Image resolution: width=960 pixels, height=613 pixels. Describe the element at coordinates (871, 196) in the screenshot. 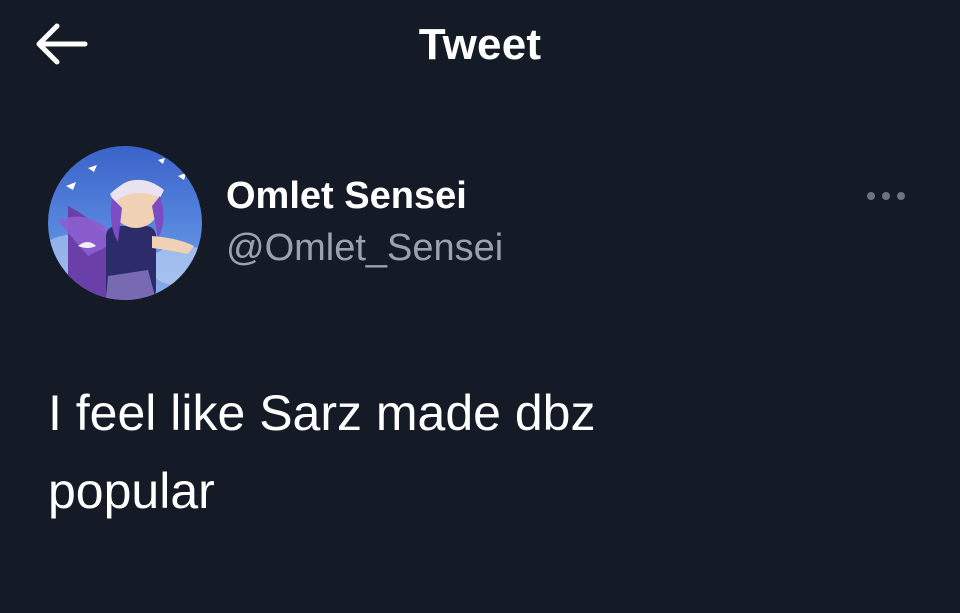

I see `more-horizontal-icon` at that location.